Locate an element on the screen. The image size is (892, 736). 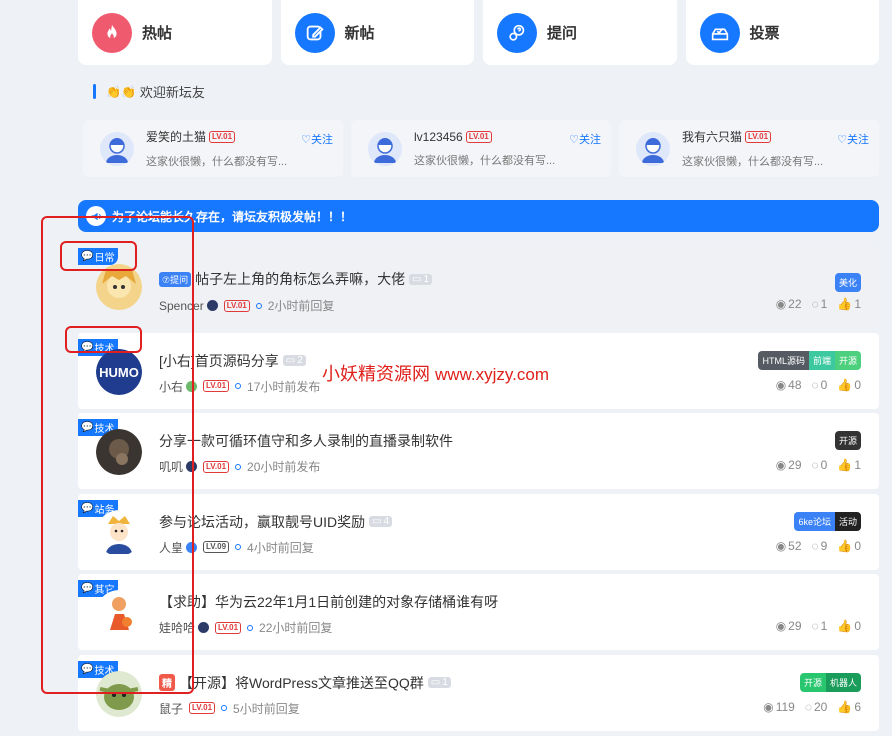
post-stats: ◉ 29 ◌ 1 👍 0 is located at coordinates (818, 626).